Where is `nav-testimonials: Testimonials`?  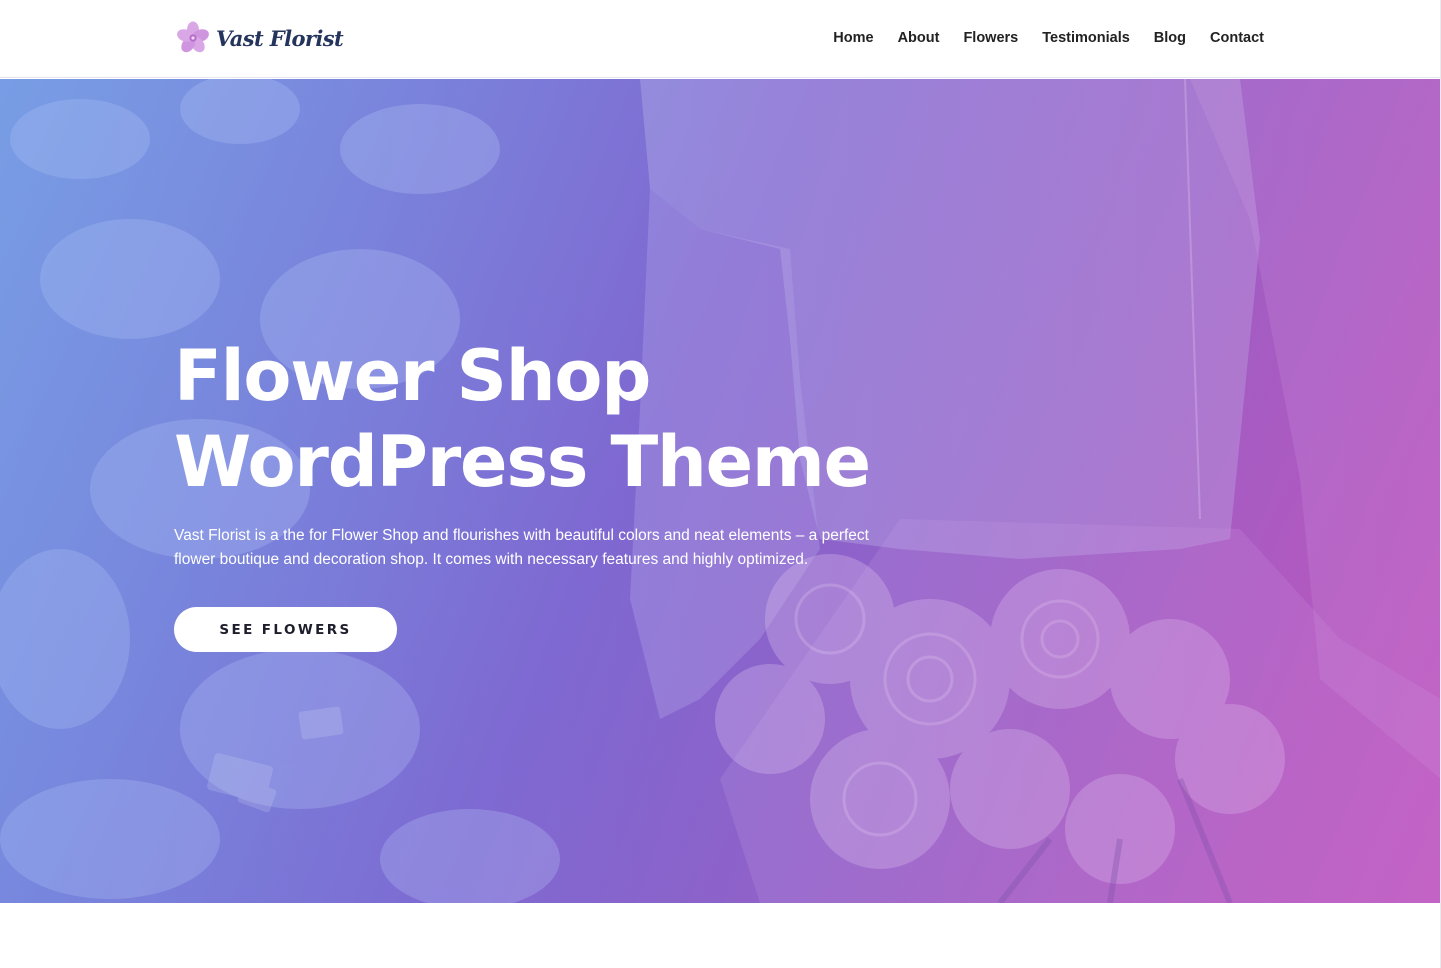
nav-testimonials: Testimonials is located at coordinates (1086, 38).